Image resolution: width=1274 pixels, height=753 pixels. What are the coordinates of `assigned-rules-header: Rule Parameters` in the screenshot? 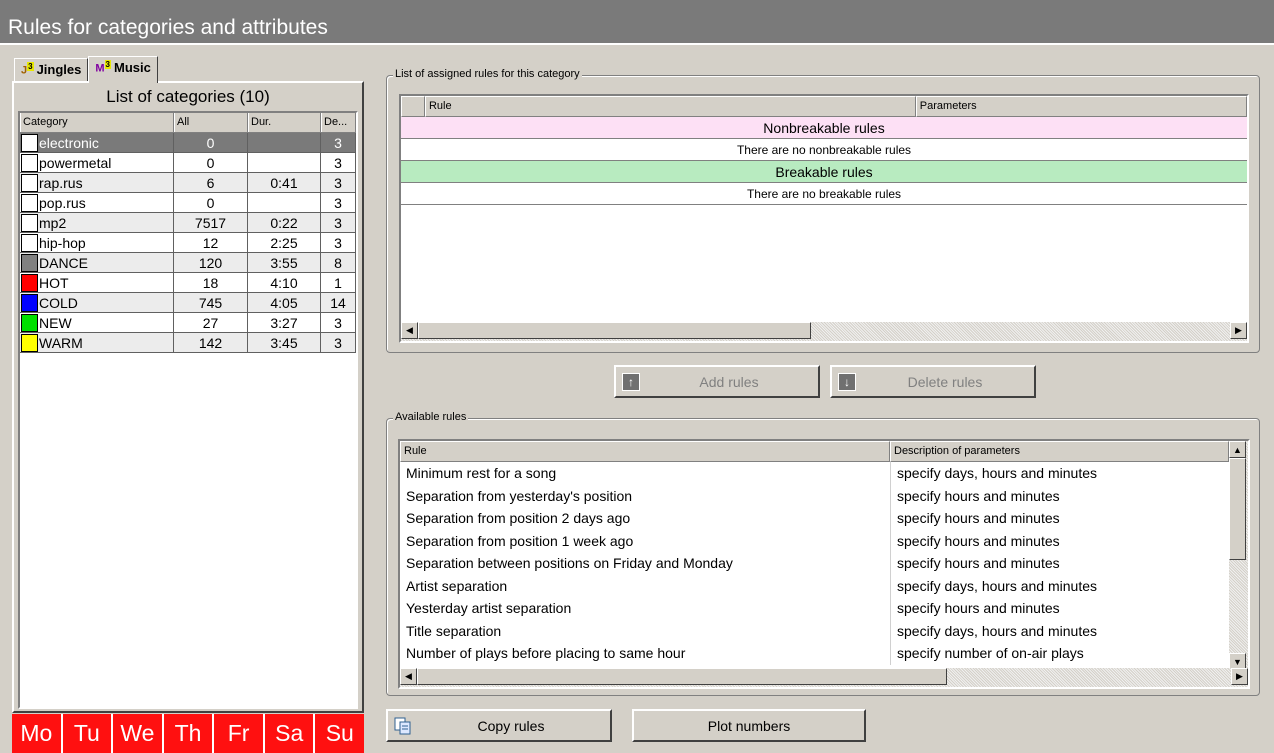 It's located at (824, 106).